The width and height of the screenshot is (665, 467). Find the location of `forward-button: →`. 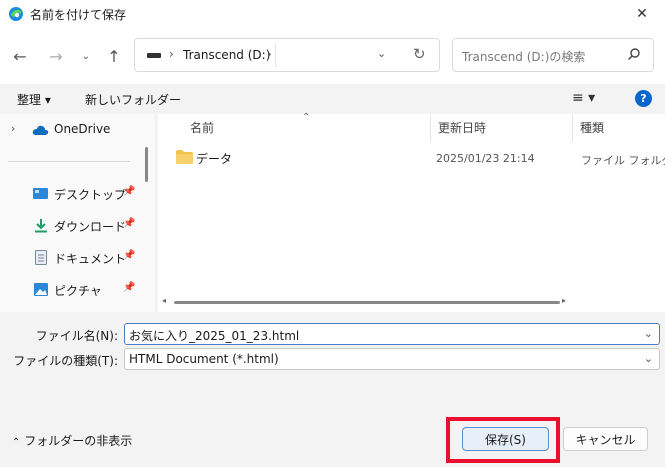

forward-button: → is located at coordinates (56, 56).